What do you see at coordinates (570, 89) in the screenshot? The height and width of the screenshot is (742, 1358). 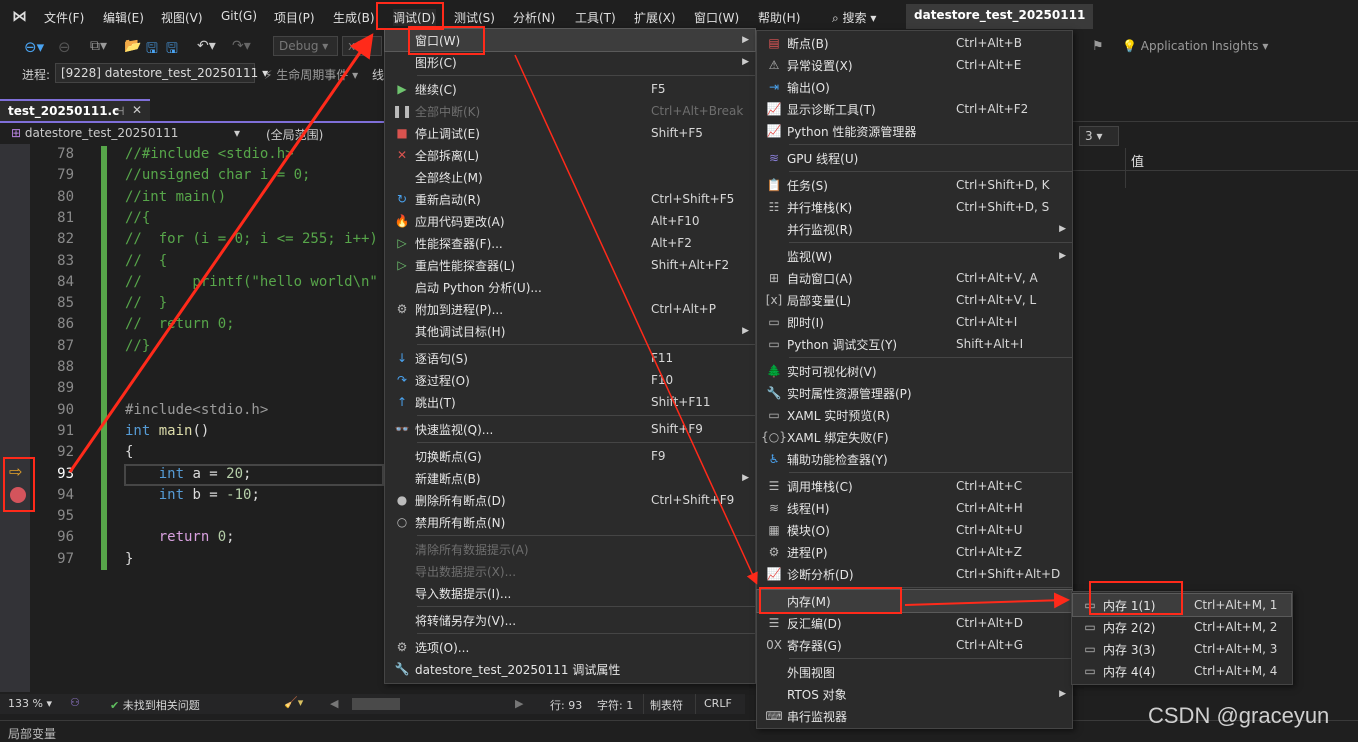 I see `menu-item: ▶ 继续(C) F5` at bounding box center [570, 89].